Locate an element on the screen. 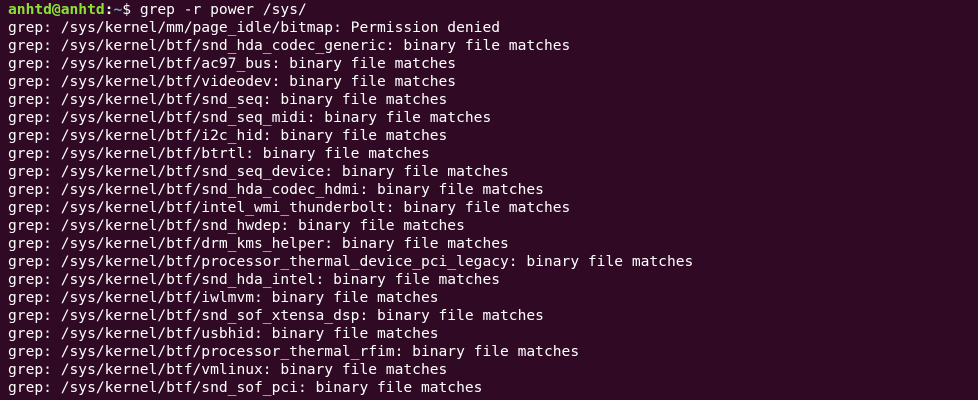 This screenshot has width=978, height=400. command-text: grep -r power /sys/ is located at coordinates (223, 9).